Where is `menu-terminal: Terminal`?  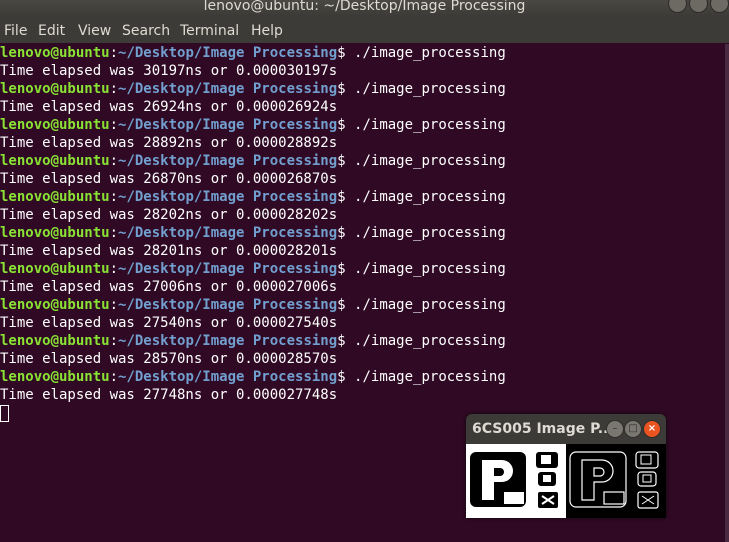
menu-terminal: Terminal is located at coordinates (209, 31).